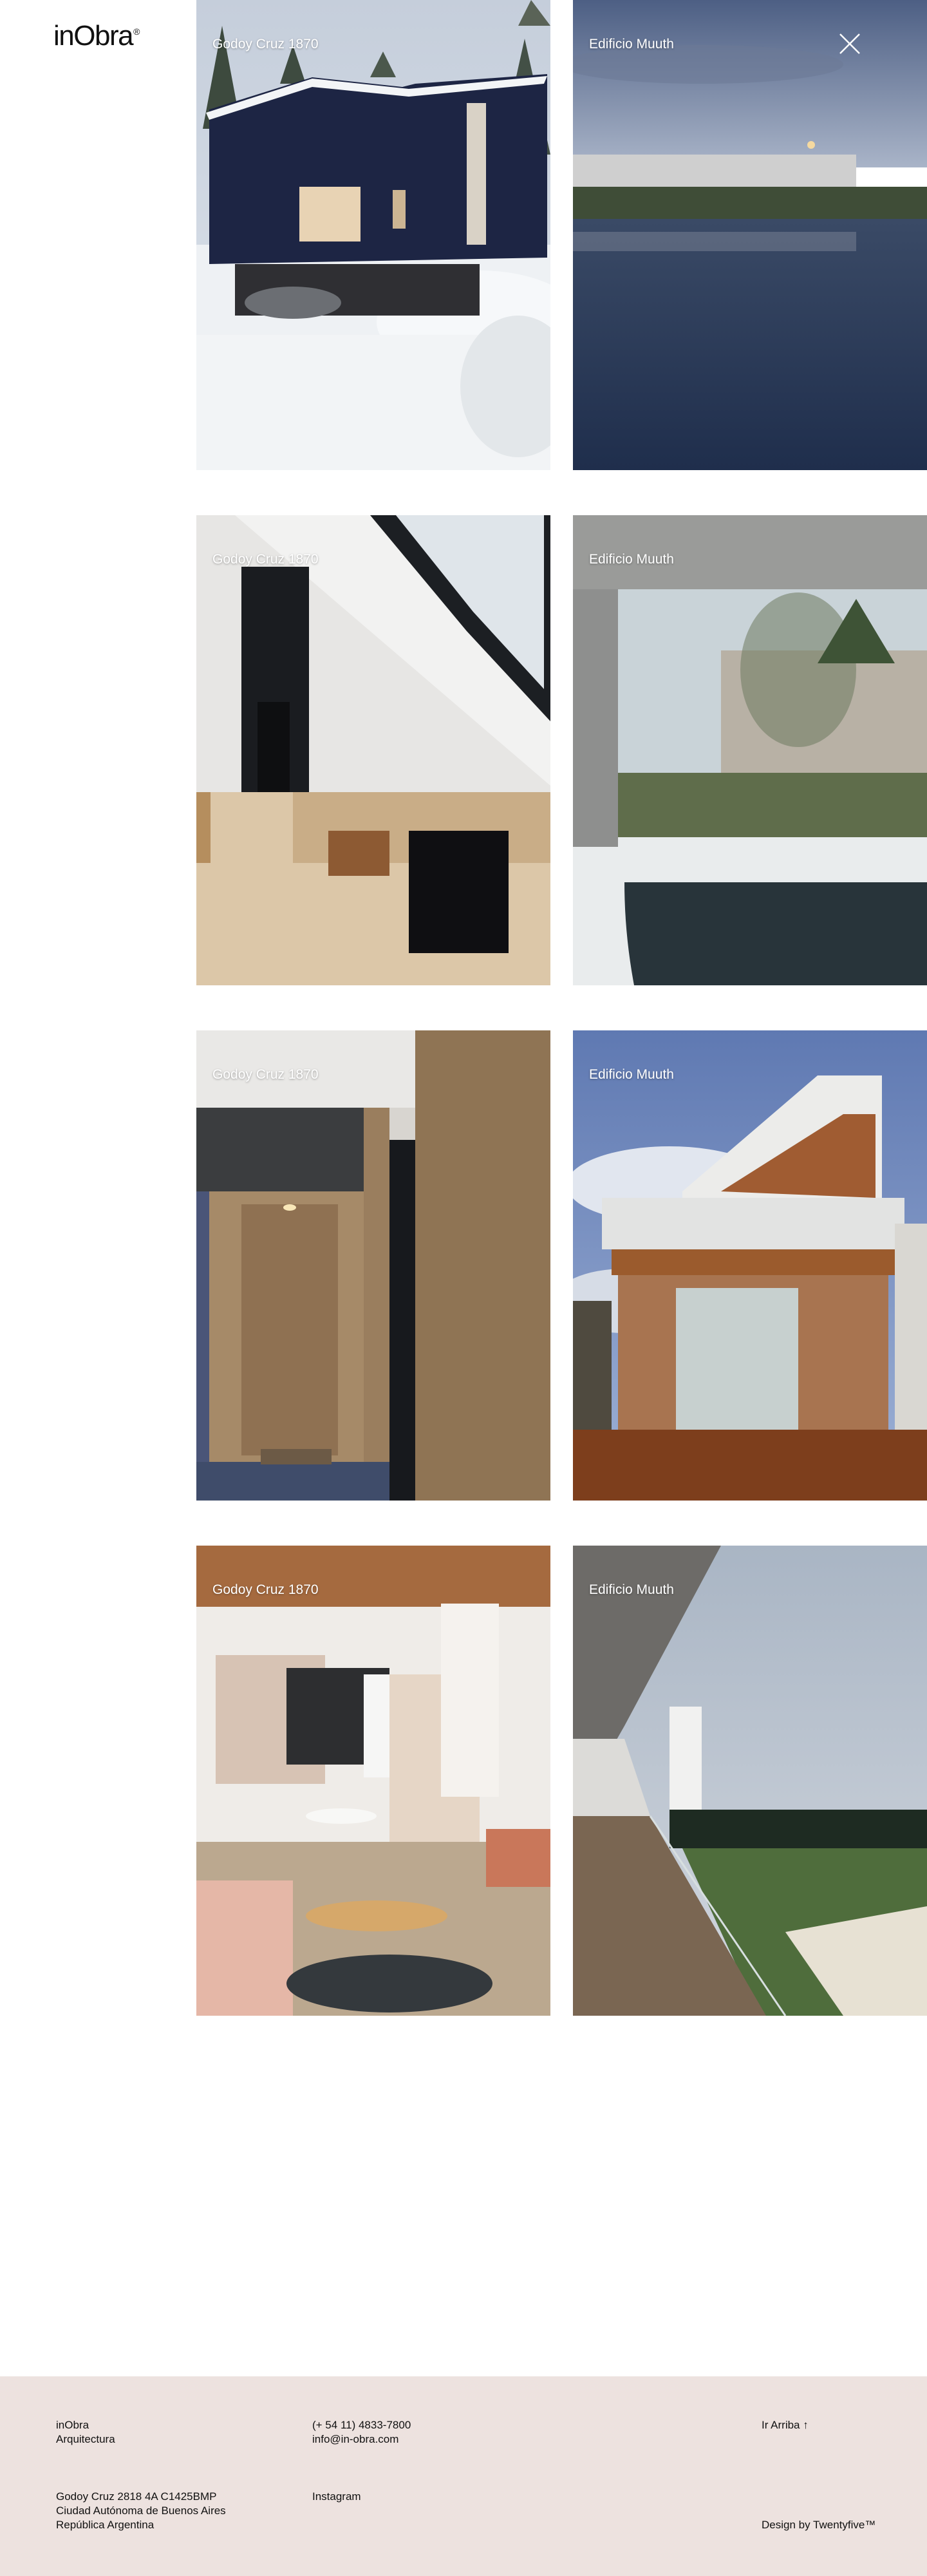 The height and width of the screenshot is (2576, 927). What do you see at coordinates (86, 2439) in the screenshot?
I see `footer-company-tagline: Arquitectura` at bounding box center [86, 2439].